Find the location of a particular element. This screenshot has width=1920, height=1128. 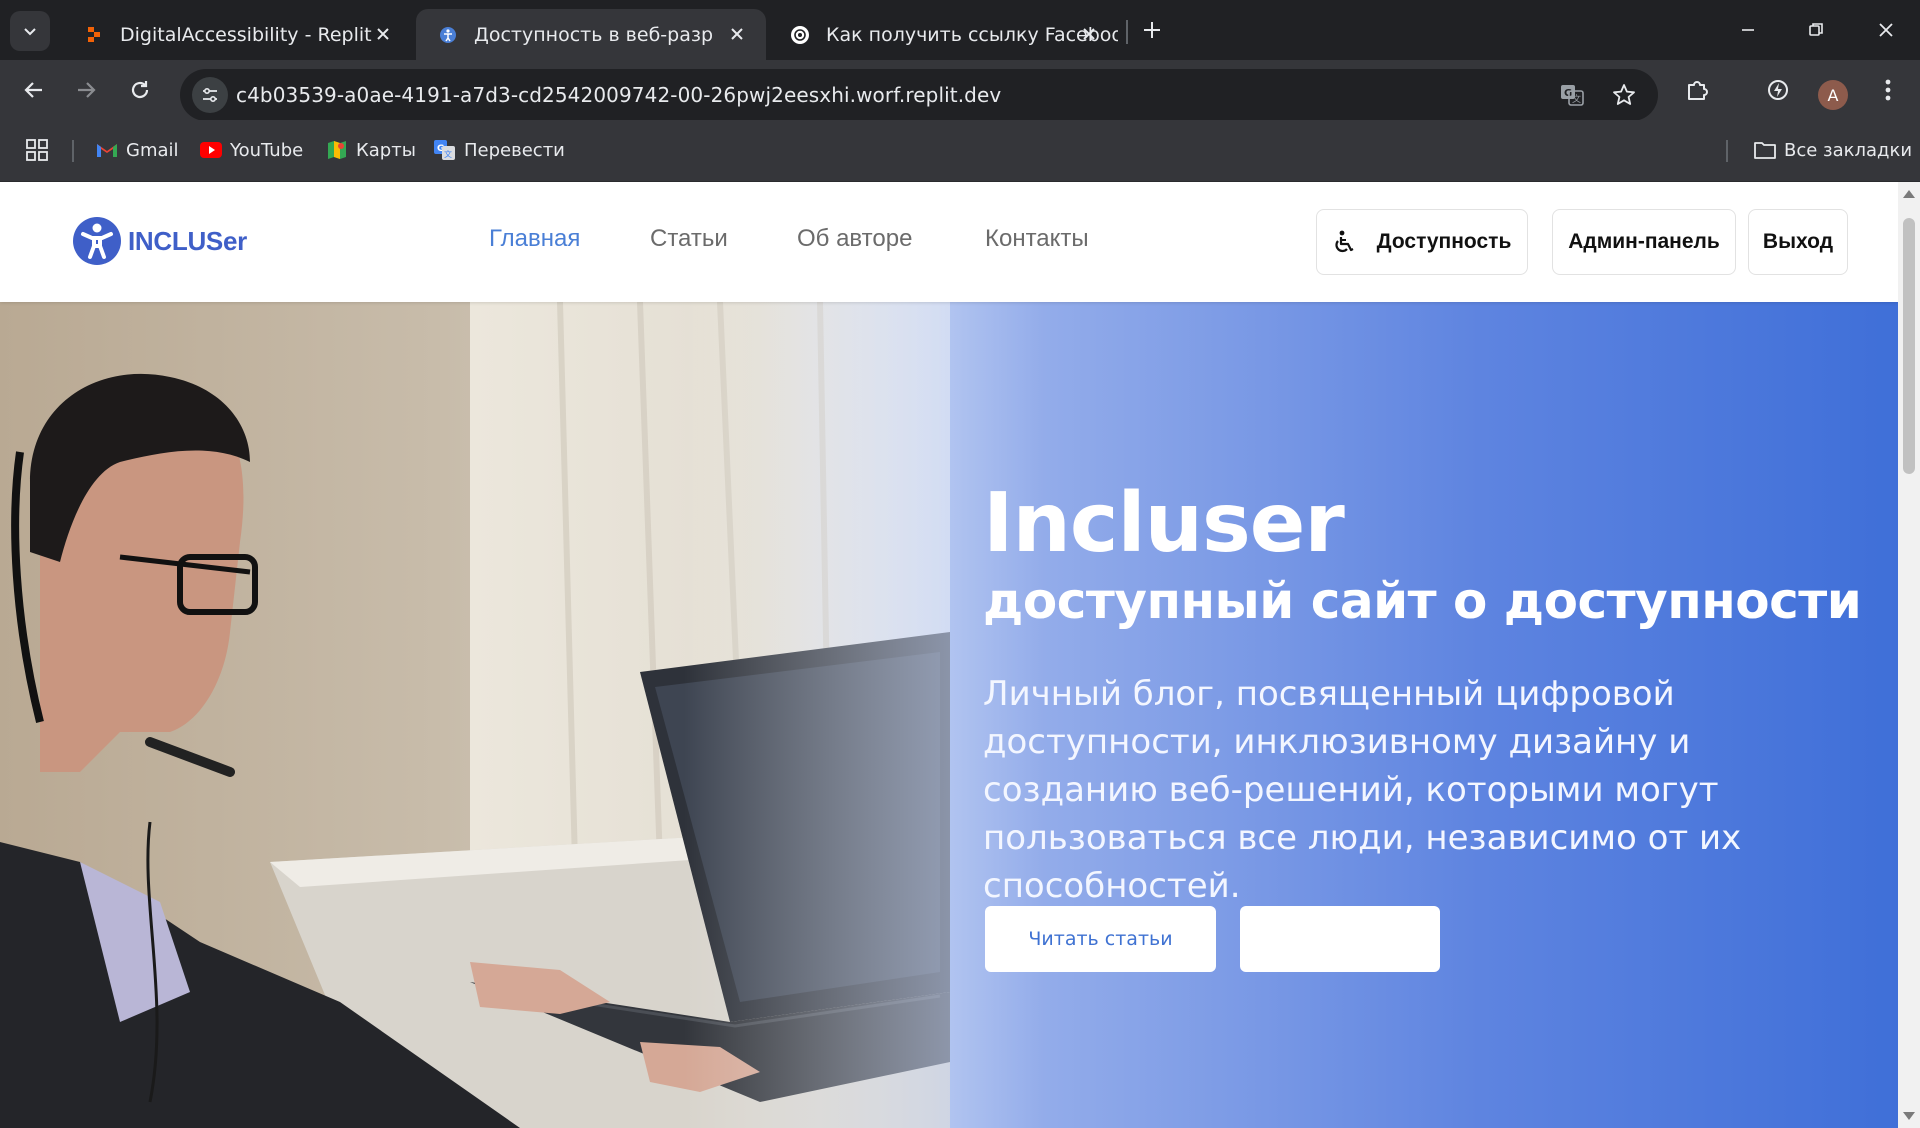

nav-home: Главная is located at coordinates (534, 239).